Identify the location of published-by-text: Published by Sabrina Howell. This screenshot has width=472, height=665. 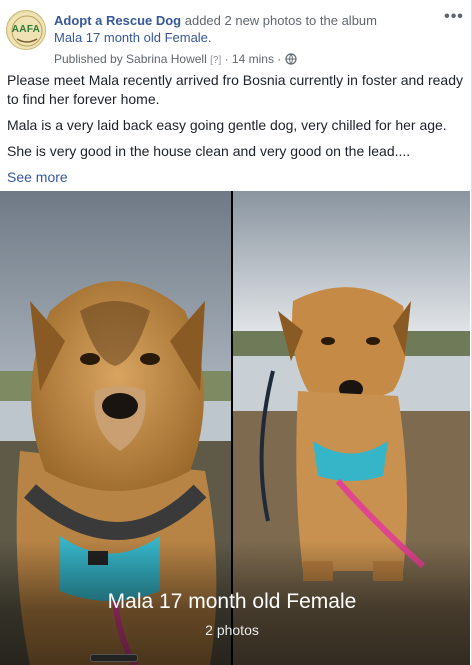
(130, 59).